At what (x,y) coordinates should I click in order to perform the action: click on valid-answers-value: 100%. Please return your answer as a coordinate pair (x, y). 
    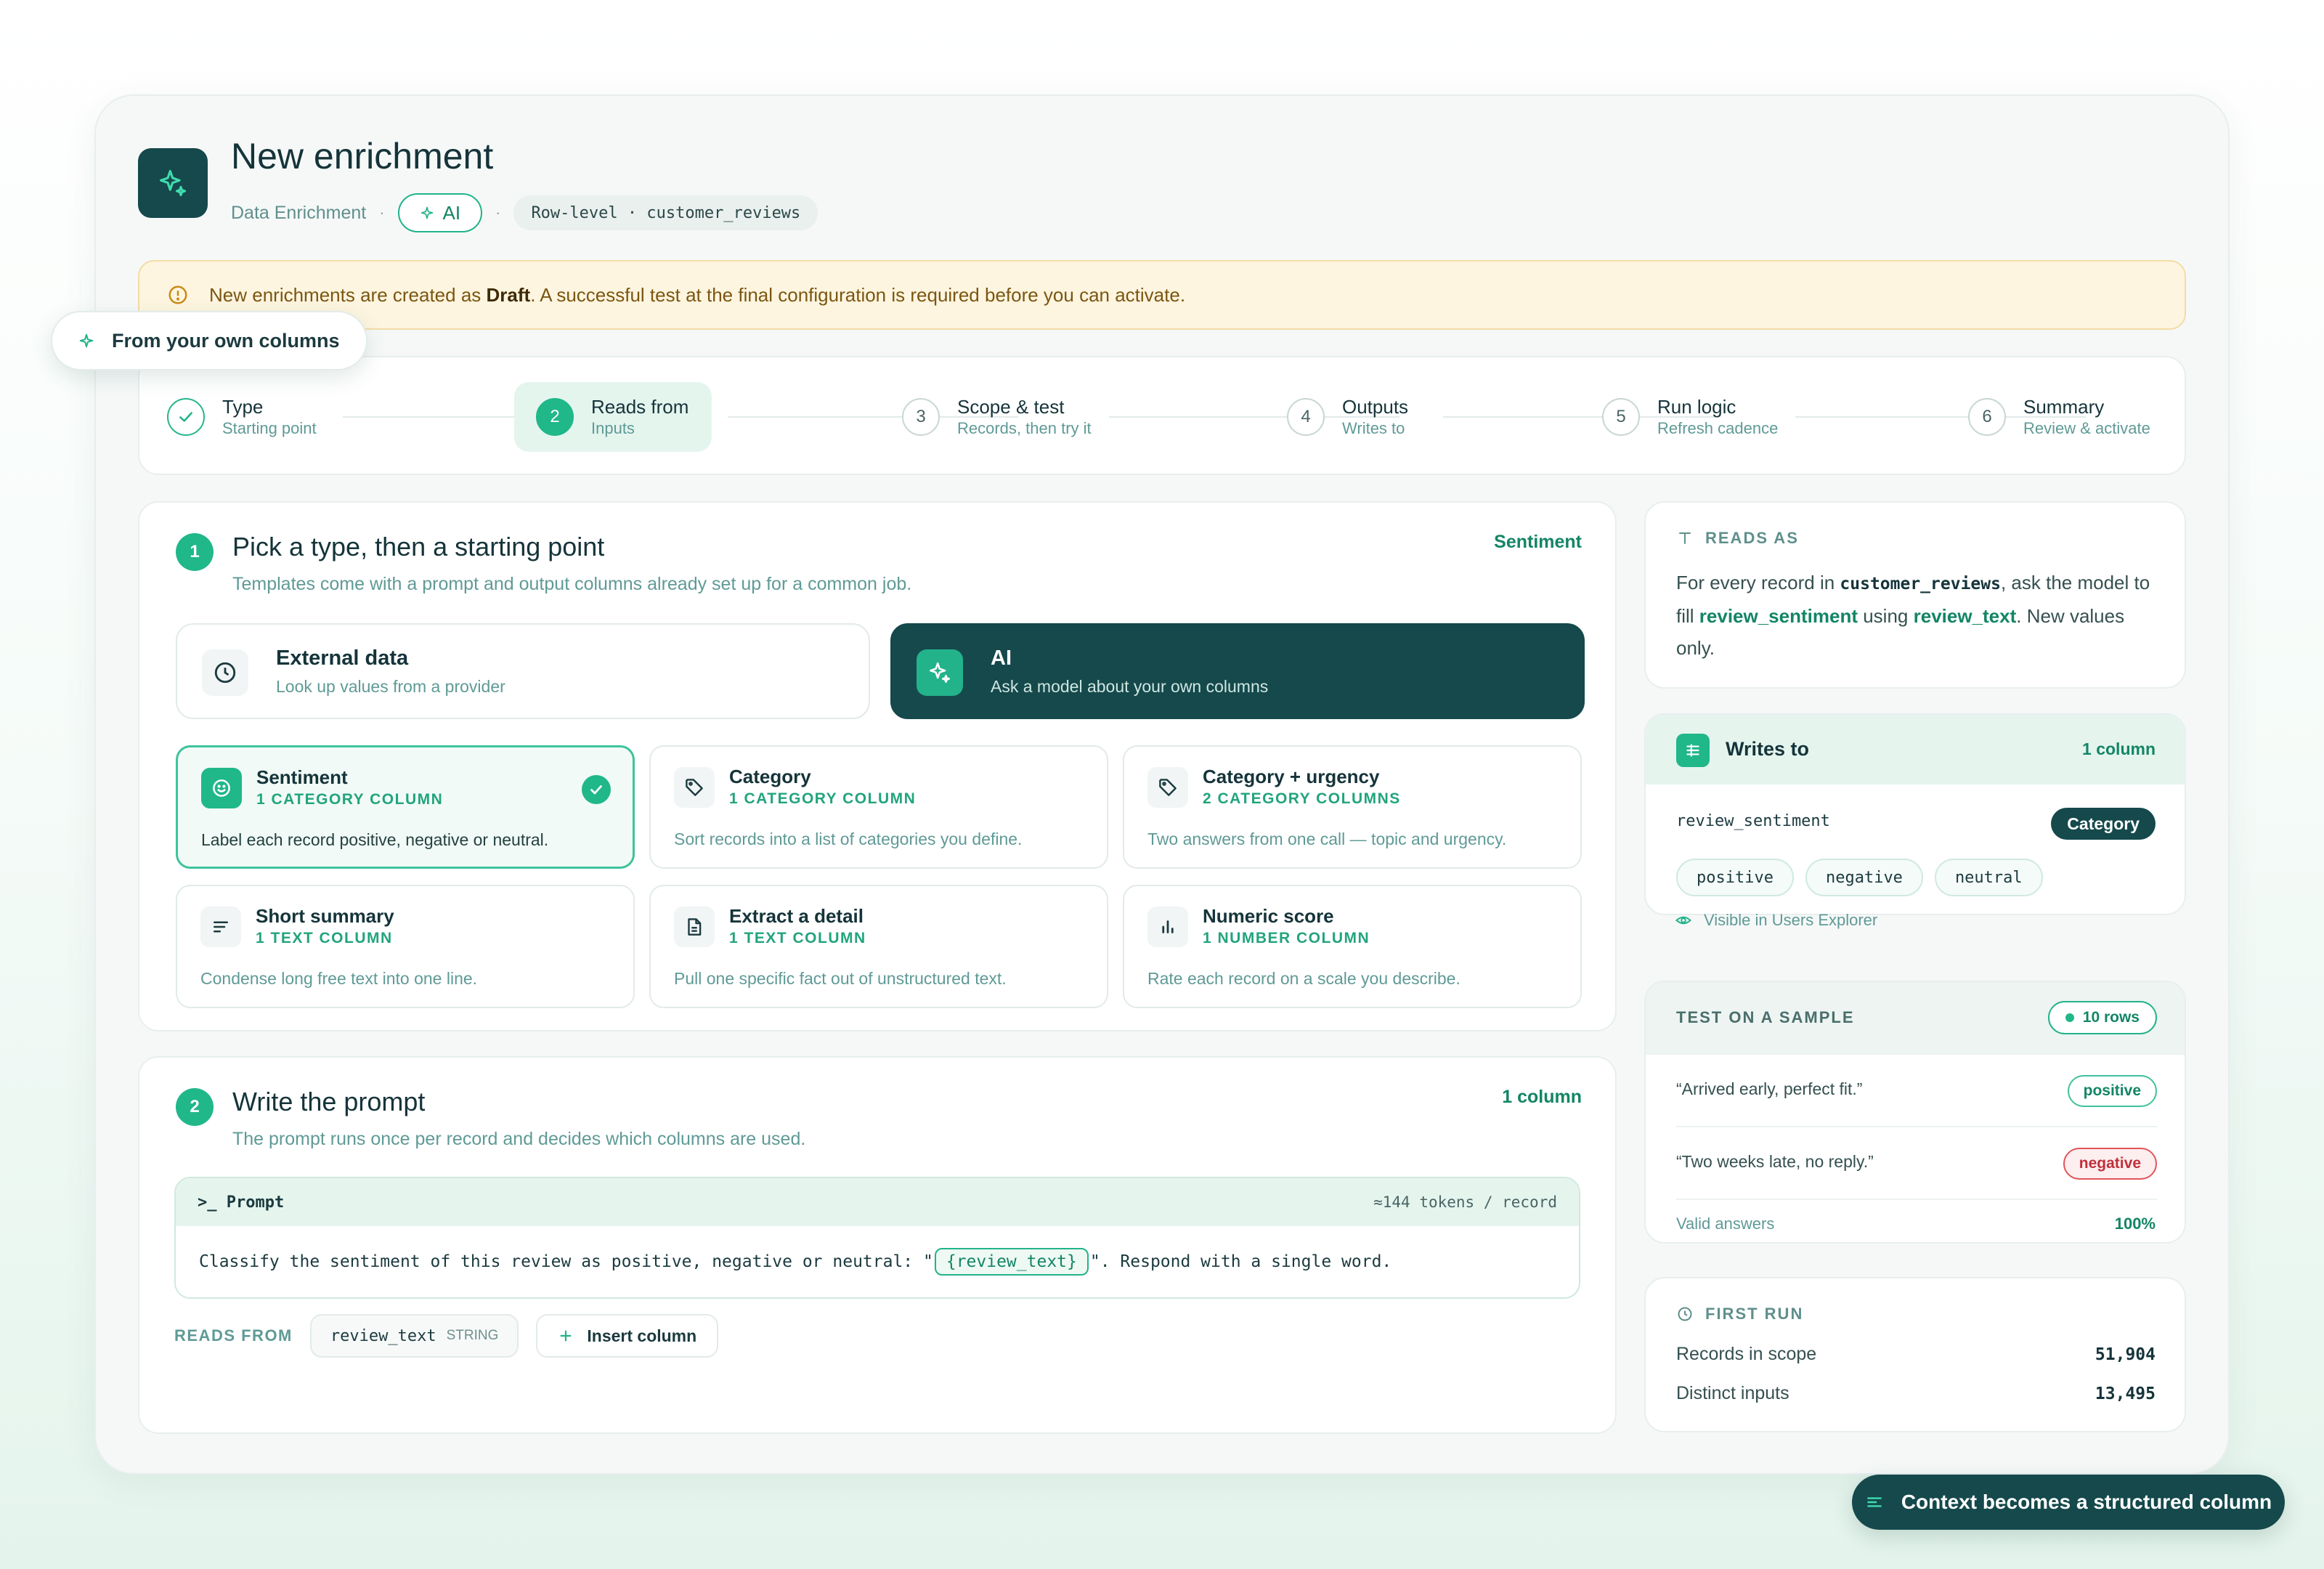
    Looking at the image, I should click on (2135, 1224).